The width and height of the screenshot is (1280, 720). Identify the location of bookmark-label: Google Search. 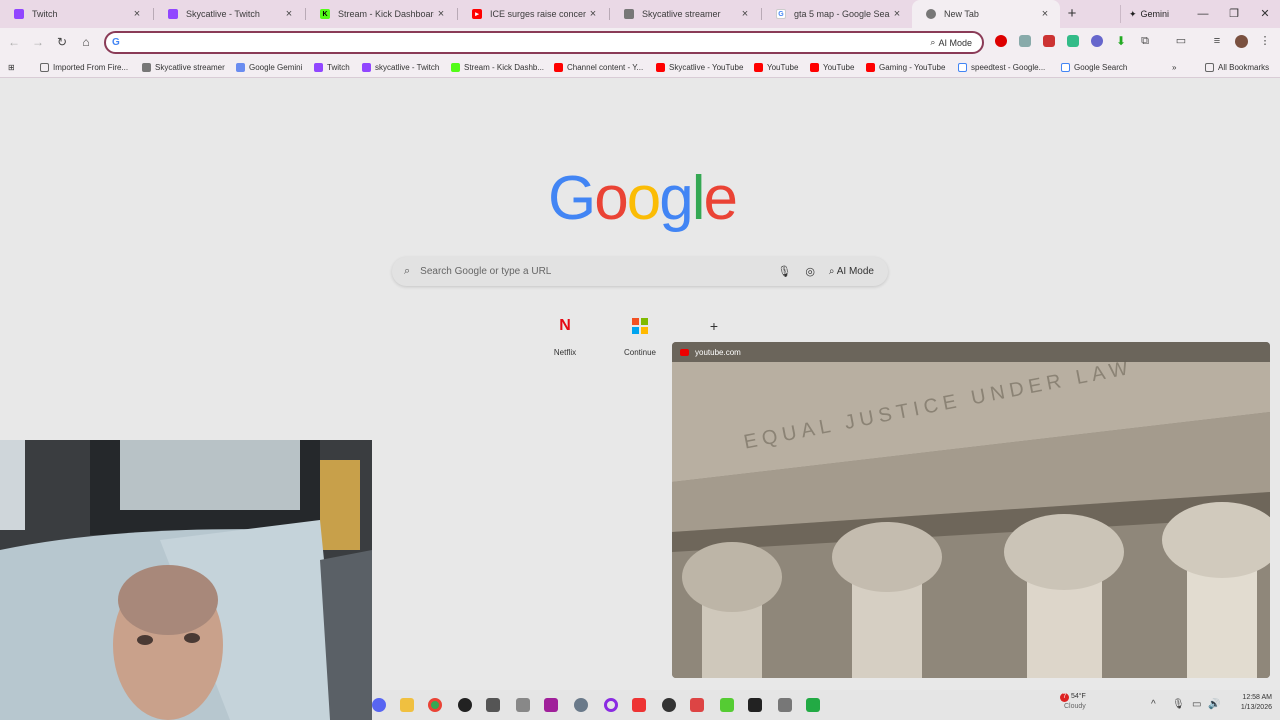
(1101, 67).